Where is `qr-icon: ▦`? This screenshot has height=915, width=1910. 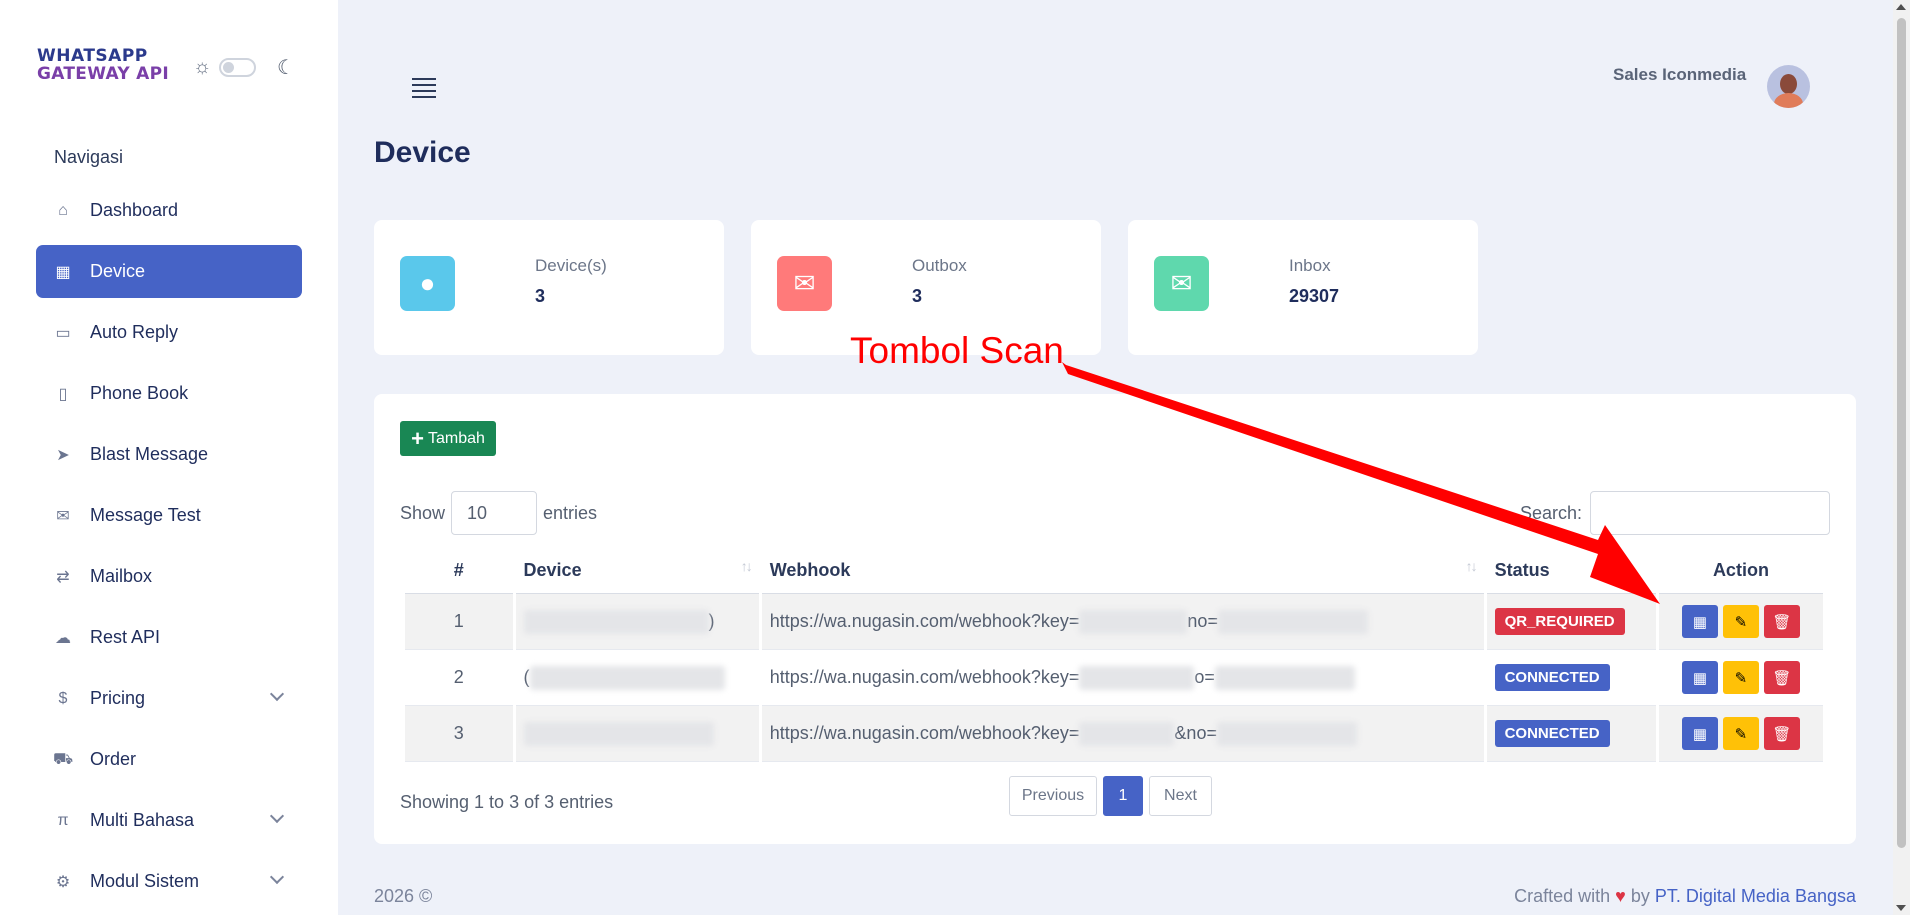
qr-icon: ▦ is located at coordinates (63, 272).